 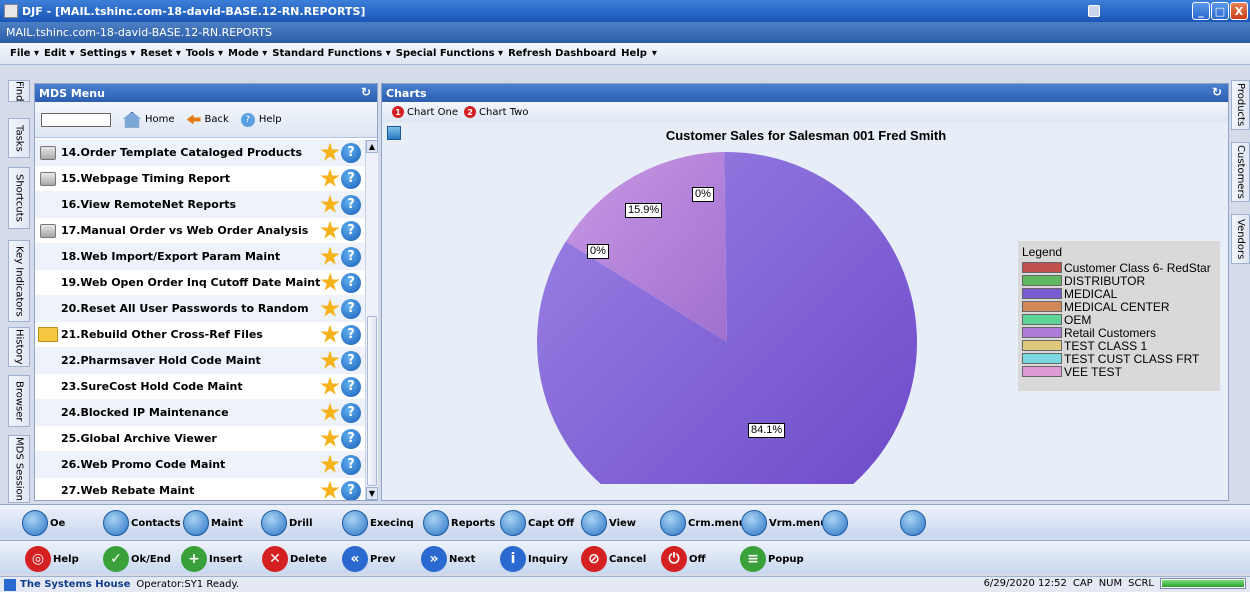 What do you see at coordinates (43, 523) in the screenshot?
I see `function-button-oe: Oe` at bounding box center [43, 523].